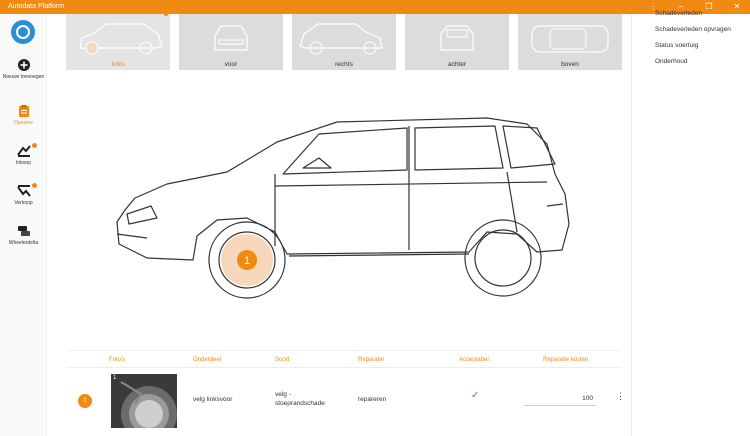 This screenshot has height=436, width=750. Describe the element at coordinates (115, 378) in the screenshot. I see `photo-count: 1` at that location.